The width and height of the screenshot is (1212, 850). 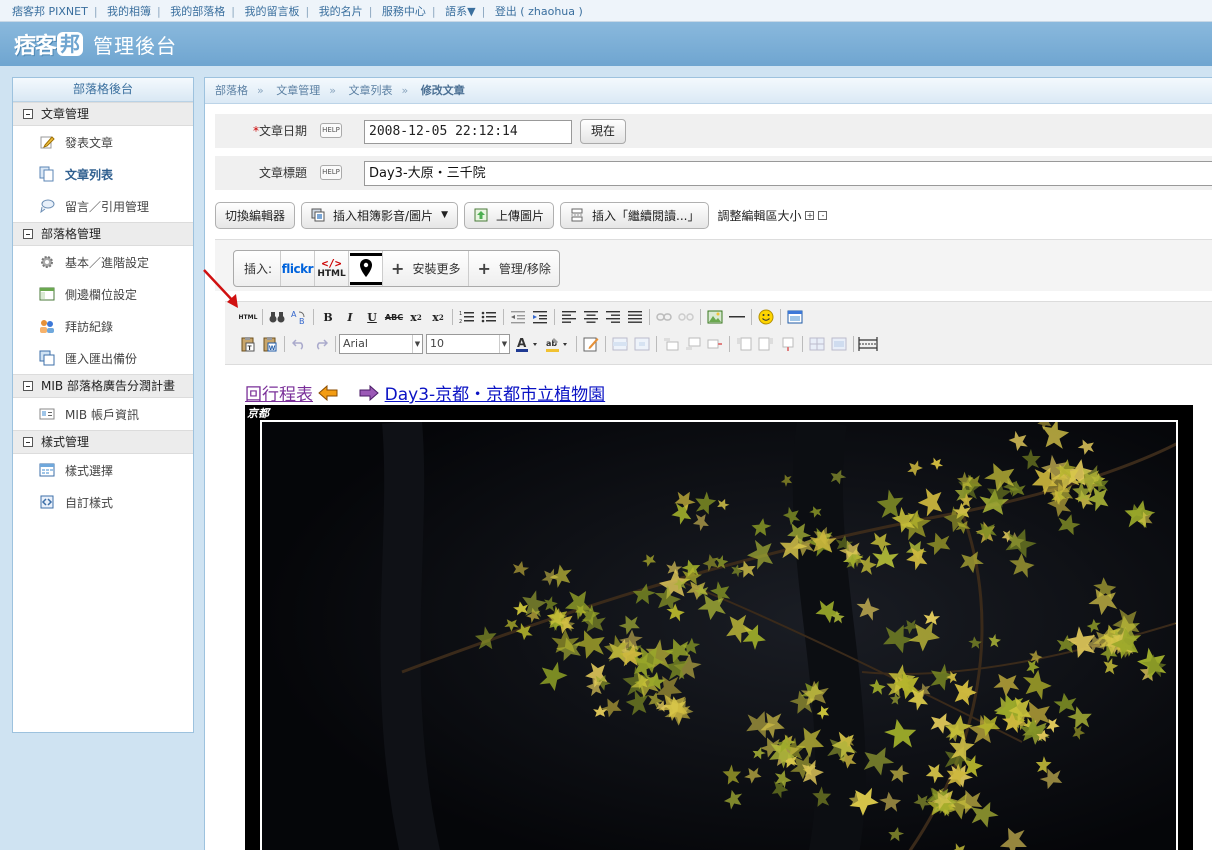 I want to click on table-cell-props-button, so click(x=642, y=344).